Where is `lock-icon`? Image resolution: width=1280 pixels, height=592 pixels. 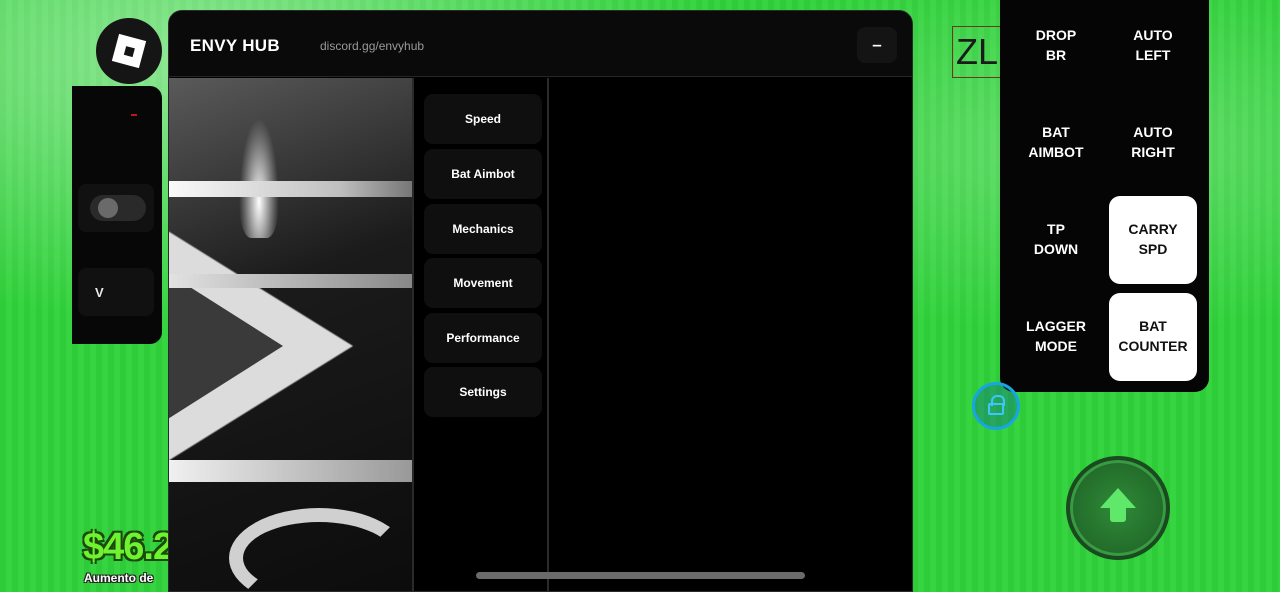
lock-icon is located at coordinates (996, 405).